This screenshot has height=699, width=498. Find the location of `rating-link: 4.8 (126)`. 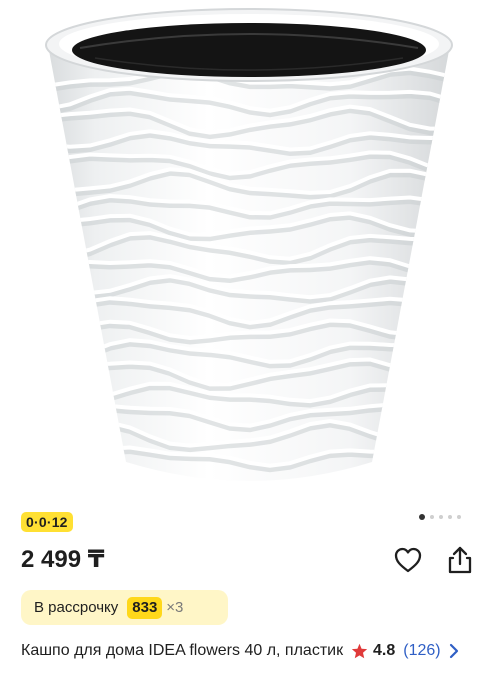

rating-link: 4.8 (126) is located at coordinates (405, 651).